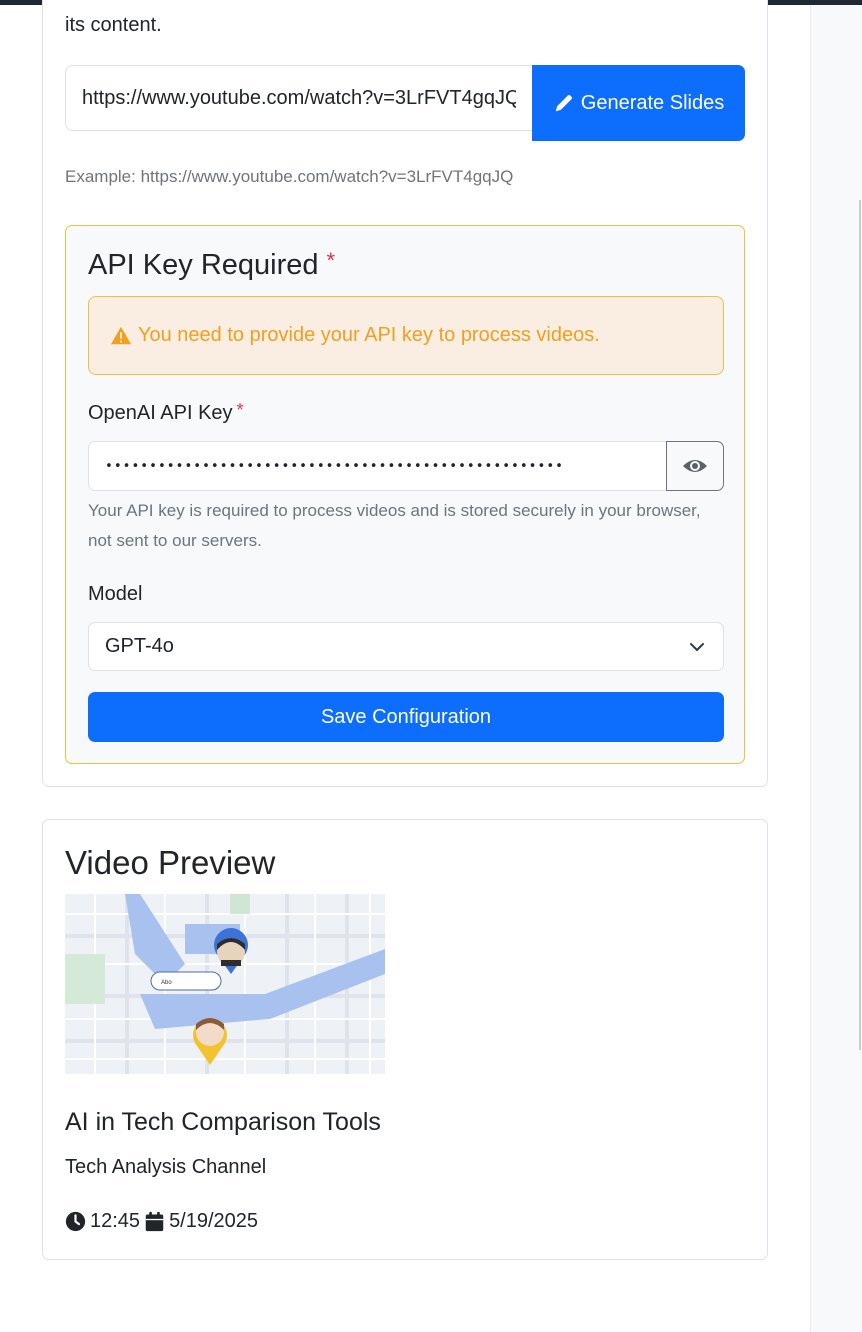 Image resolution: width=862 pixels, height=1332 pixels. Describe the element at coordinates (154, 1221) in the screenshot. I see `calendar-icon` at that location.